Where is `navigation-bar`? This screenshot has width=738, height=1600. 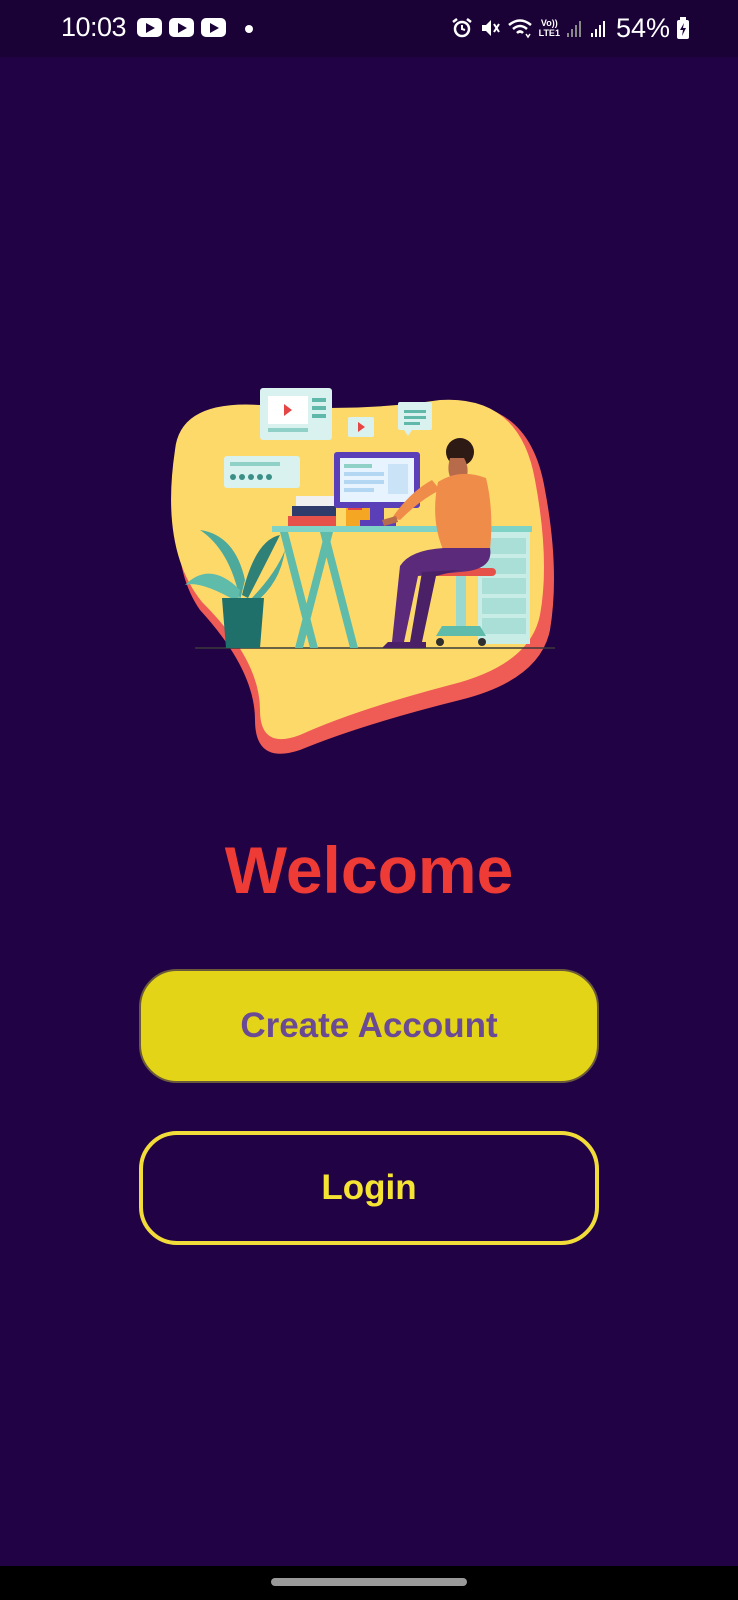 navigation-bar is located at coordinates (369, 1583).